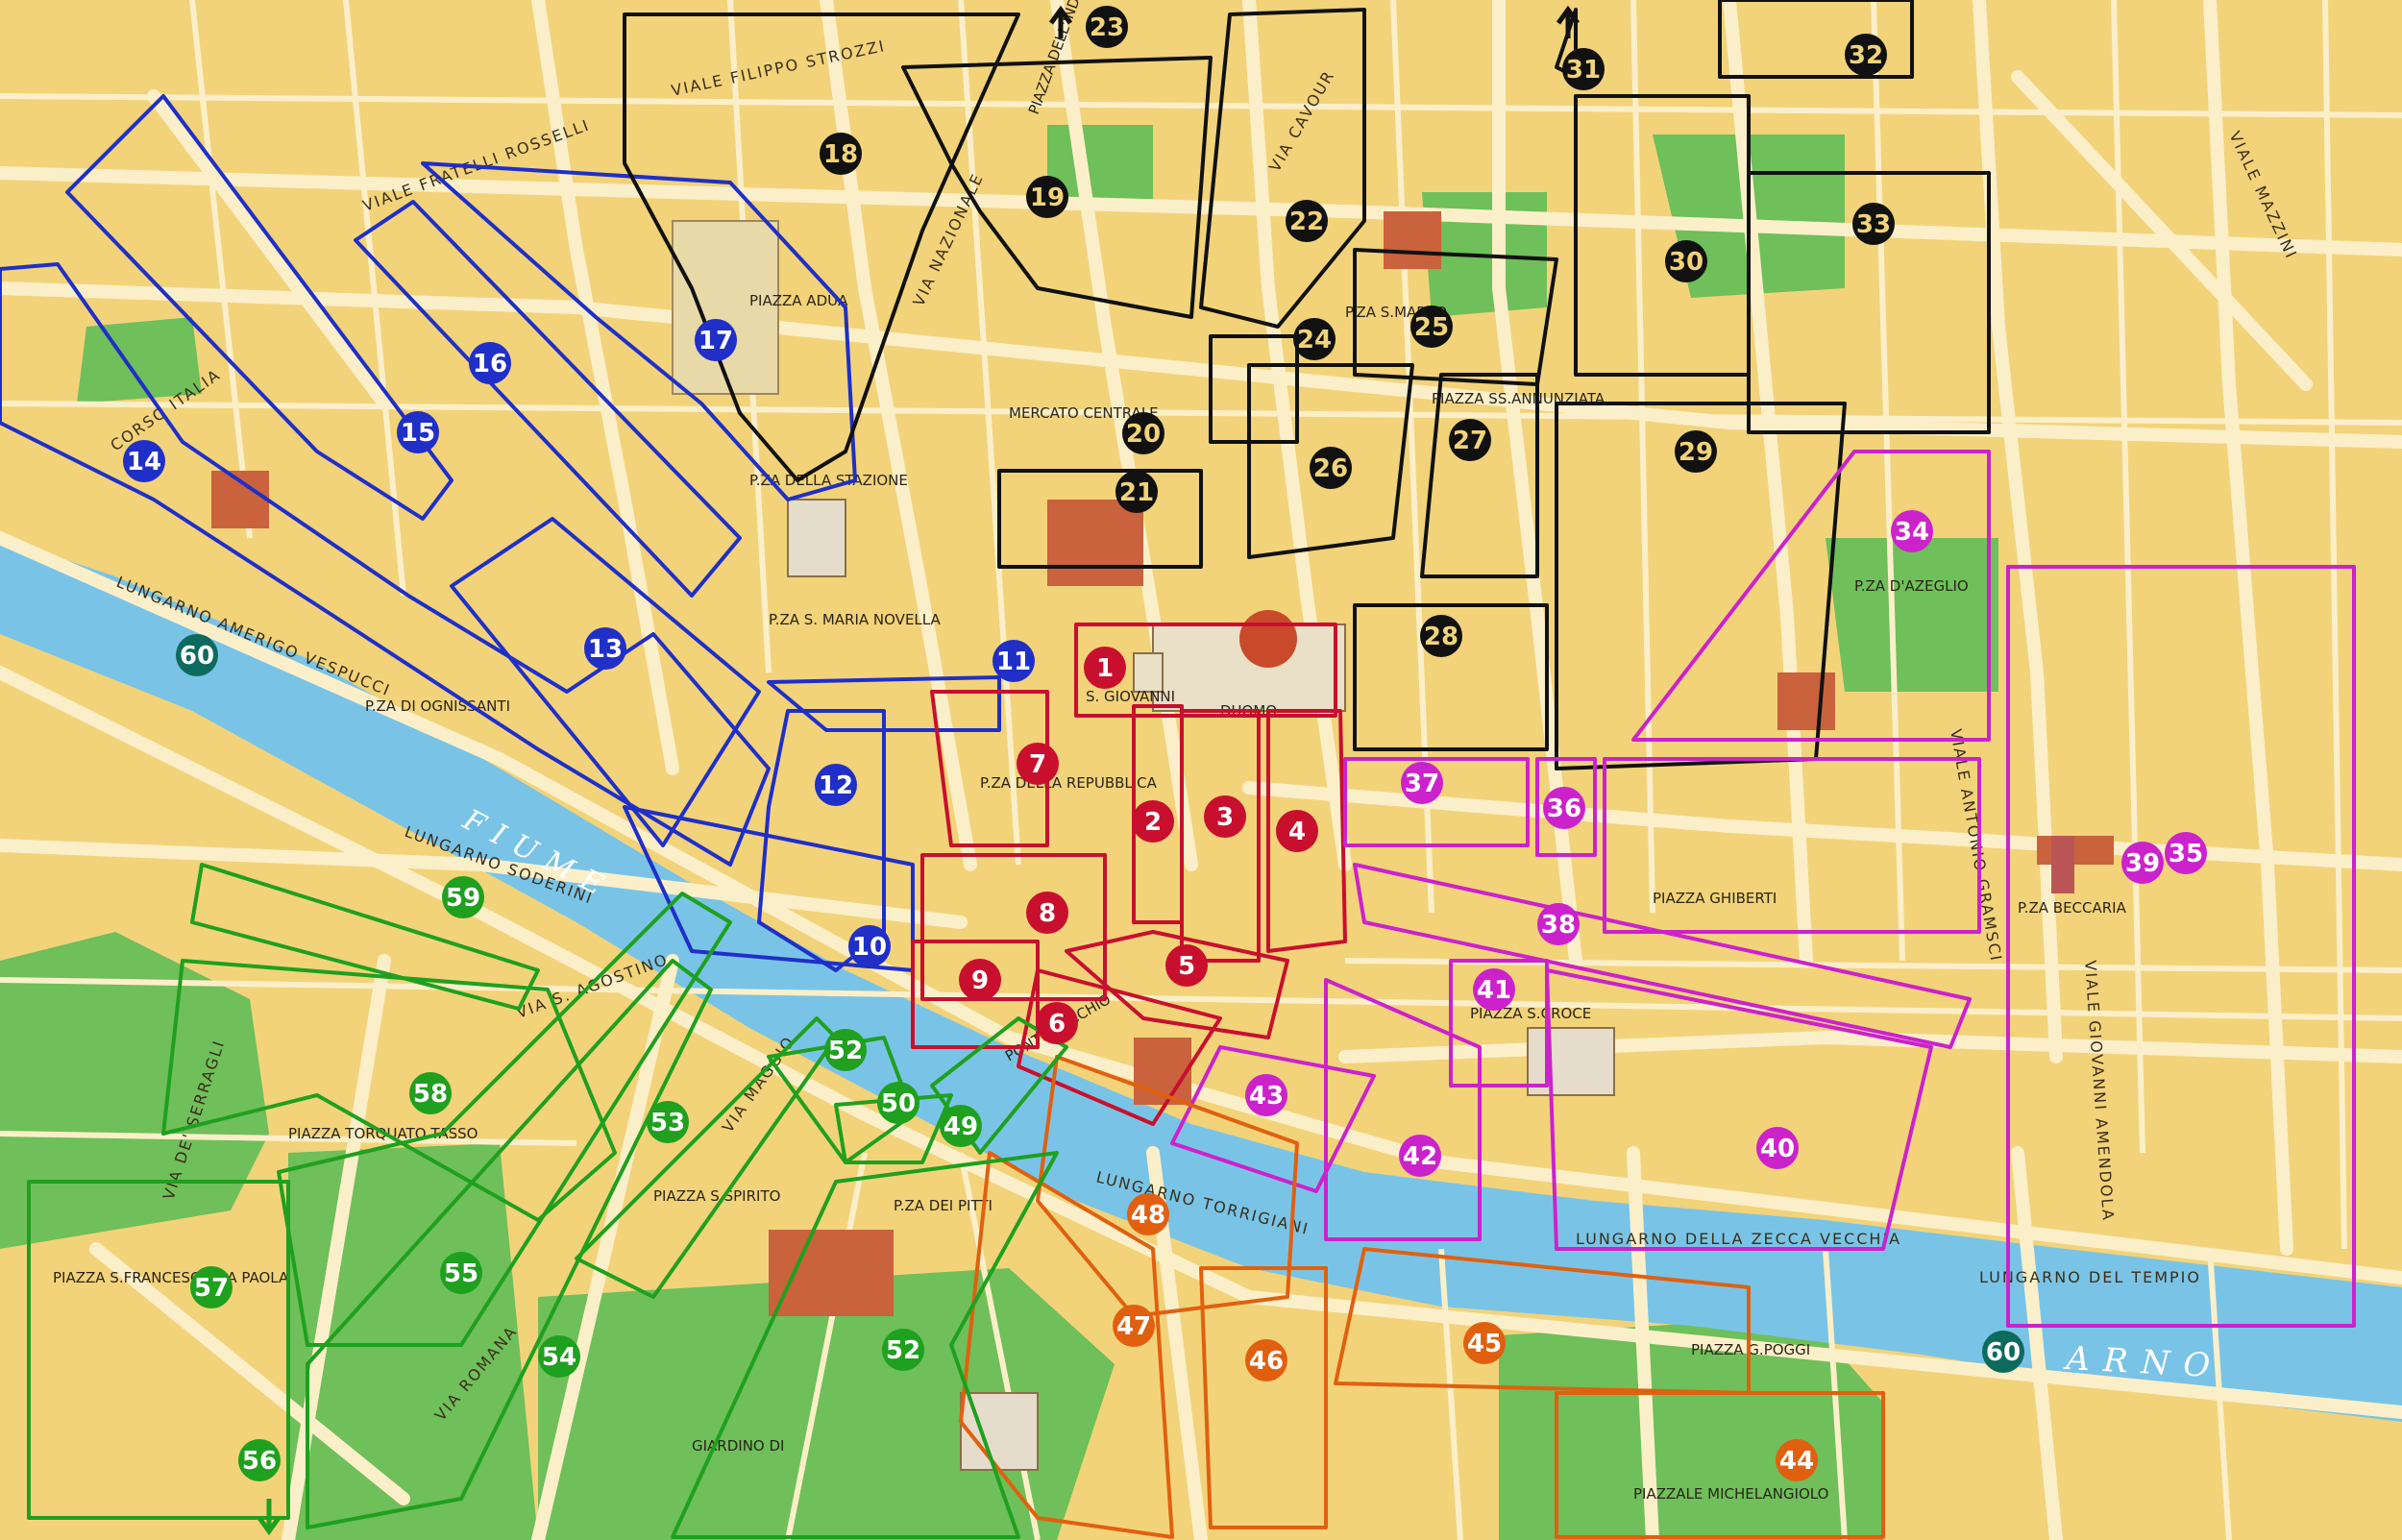  I want to click on zone-badge-number: 43, so click(1266, 1096).